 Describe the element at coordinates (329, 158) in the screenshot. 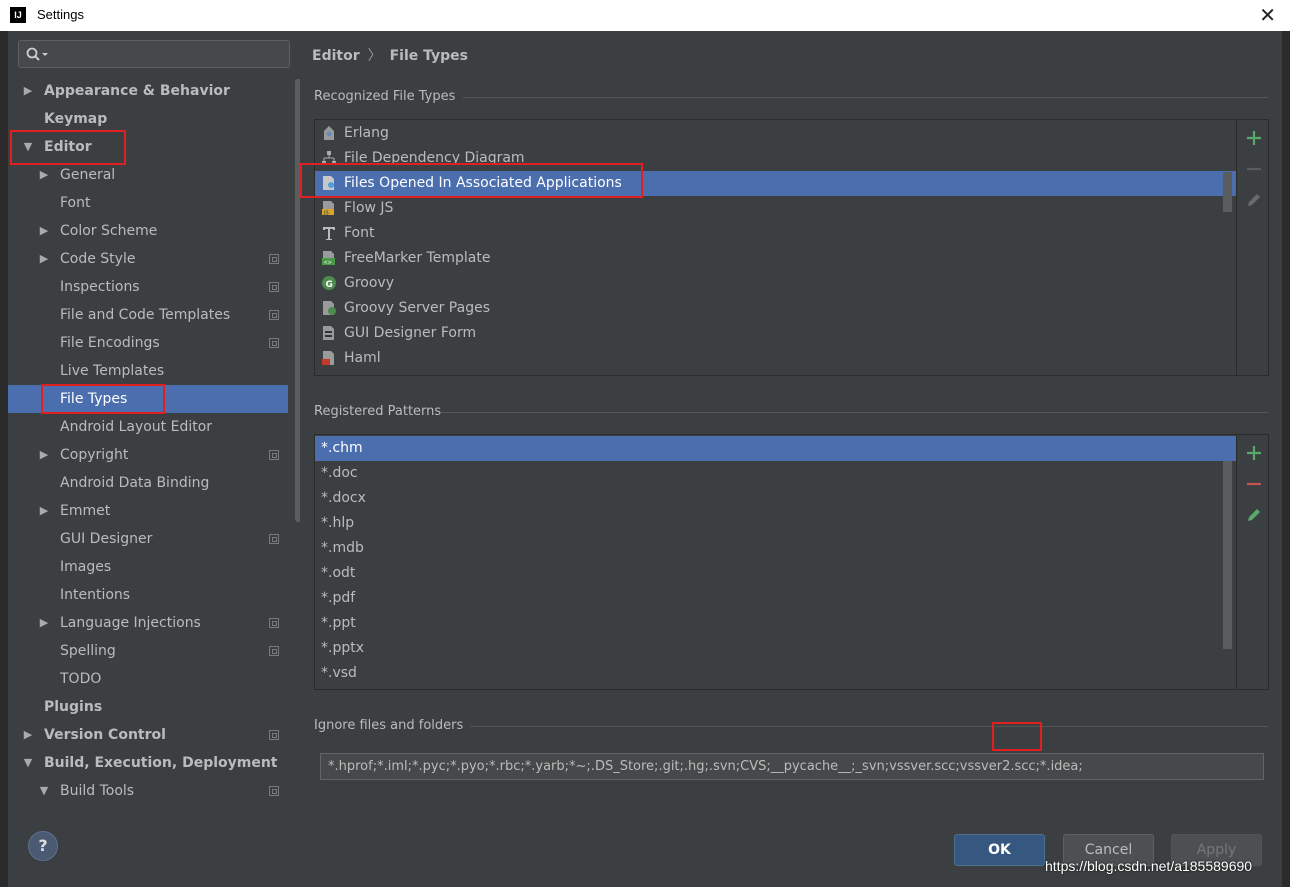

I see `diagram-icon` at that location.